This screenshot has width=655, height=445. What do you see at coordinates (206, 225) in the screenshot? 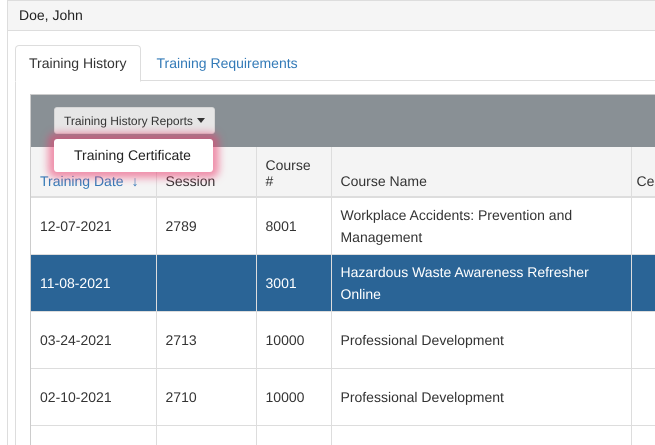
I see `table-cell: 2789` at bounding box center [206, 225].